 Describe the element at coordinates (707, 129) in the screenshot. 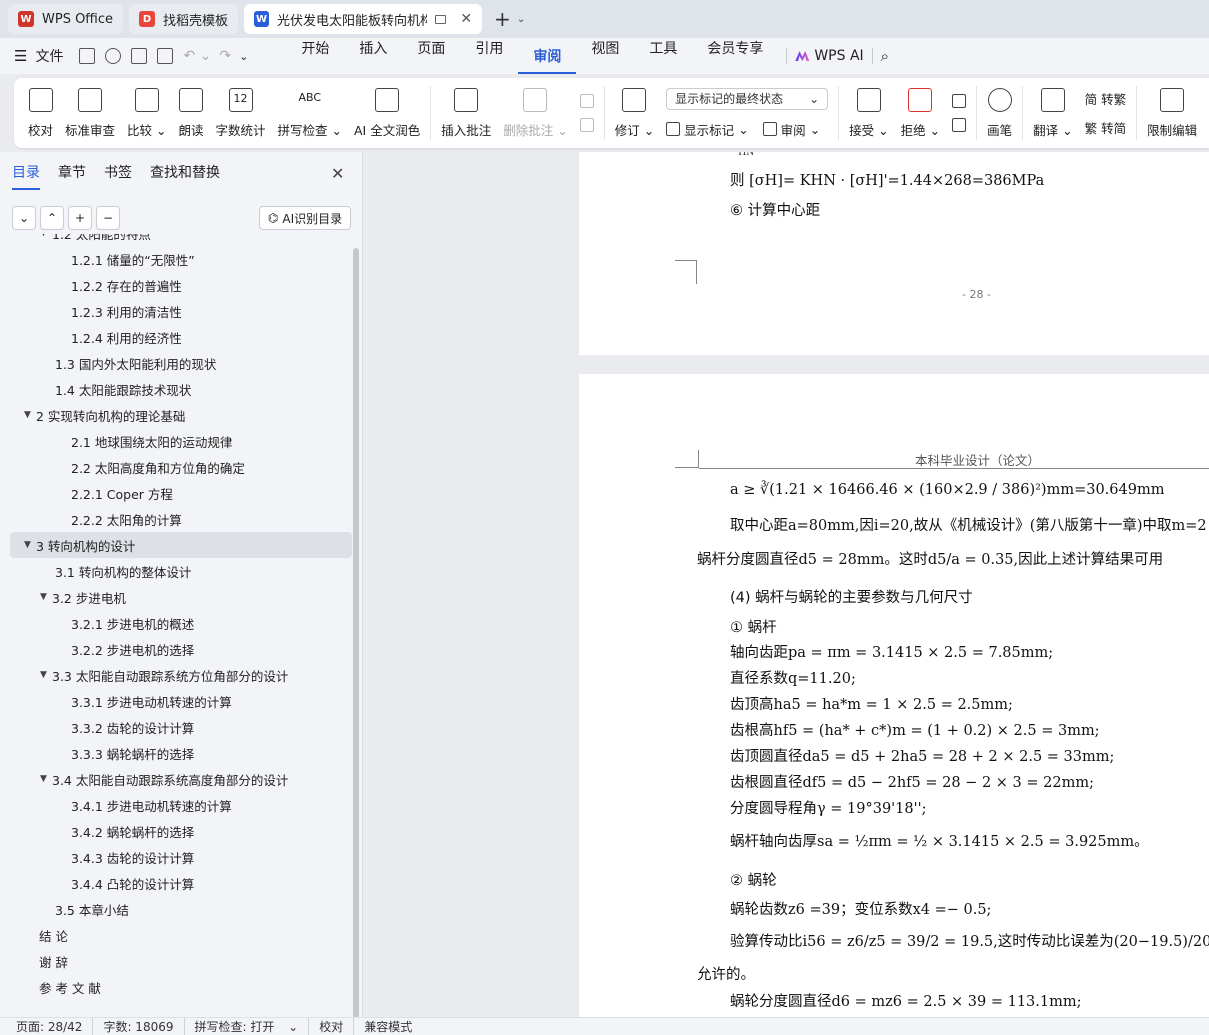

I see `show-markup-button: 显示标记 ⌄` at that location.